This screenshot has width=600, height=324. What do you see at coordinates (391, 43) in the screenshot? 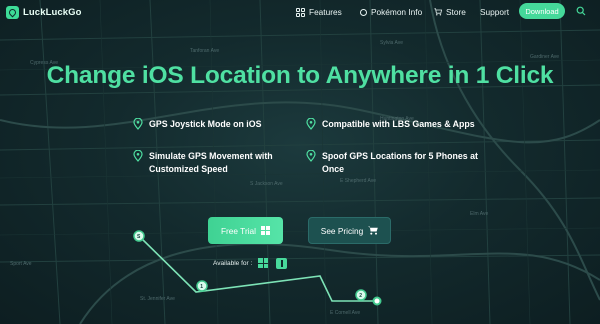
I see `map-label: Sylvia Ave` at bounding box center [391, 43].